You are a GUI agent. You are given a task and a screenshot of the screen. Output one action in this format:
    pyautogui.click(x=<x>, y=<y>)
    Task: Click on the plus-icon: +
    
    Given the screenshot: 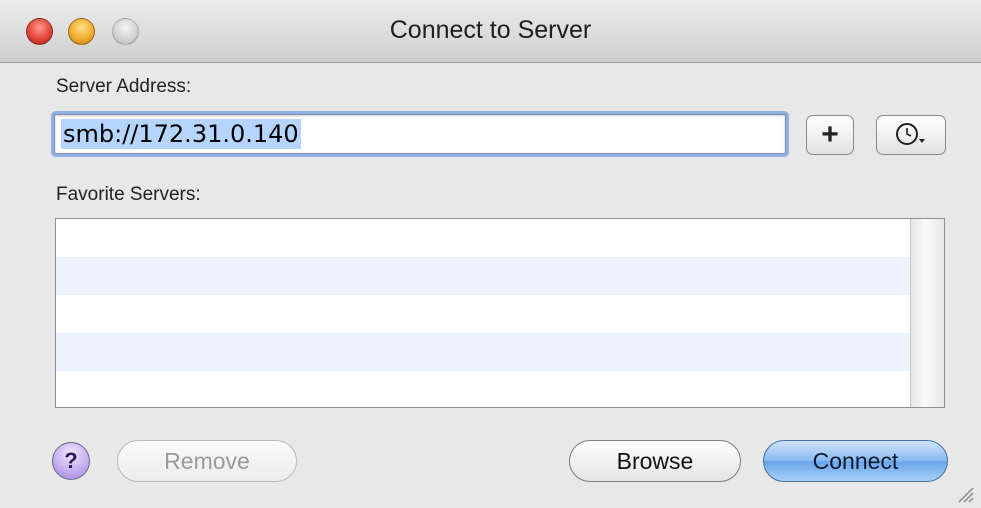 What is the action you would take?
    pyautogui.click(x=830, y=134)
    